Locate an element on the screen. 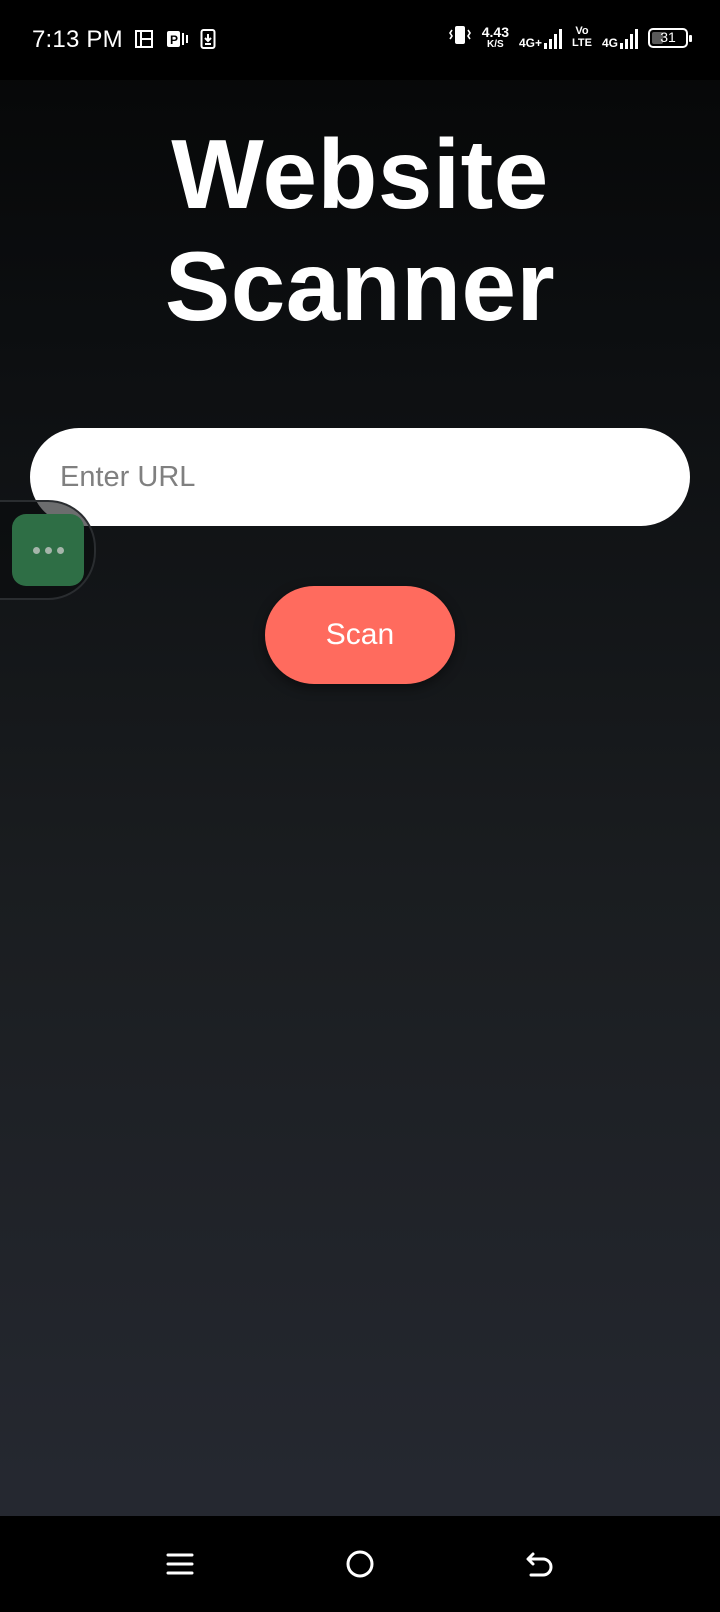  url-input is located at coordinates (360, 477).